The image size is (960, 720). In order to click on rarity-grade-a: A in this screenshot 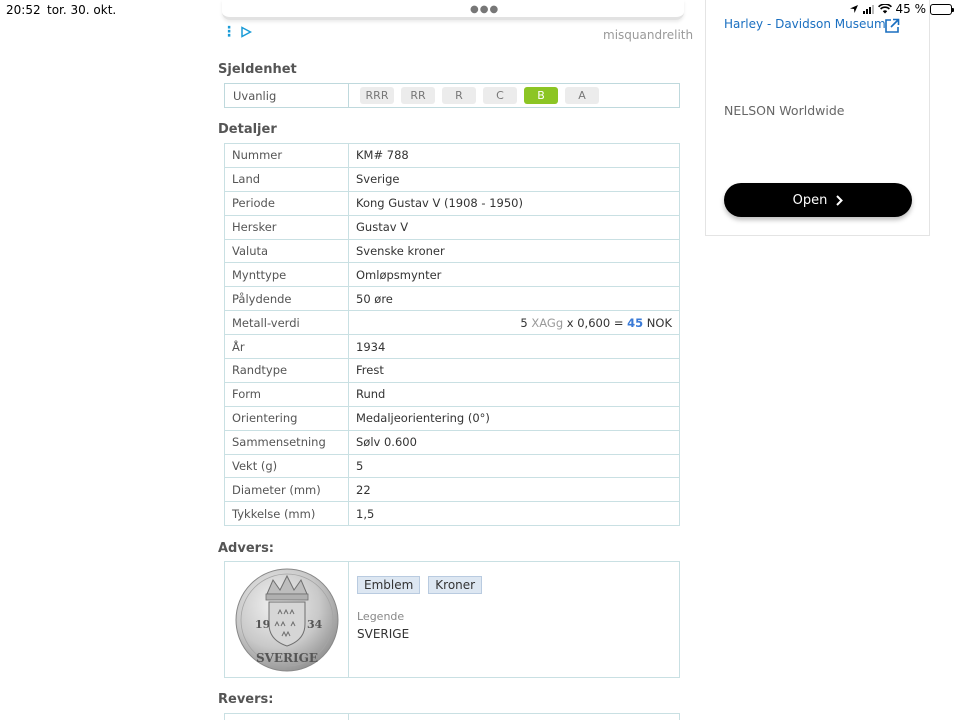, I will do `click(582, 95)`.